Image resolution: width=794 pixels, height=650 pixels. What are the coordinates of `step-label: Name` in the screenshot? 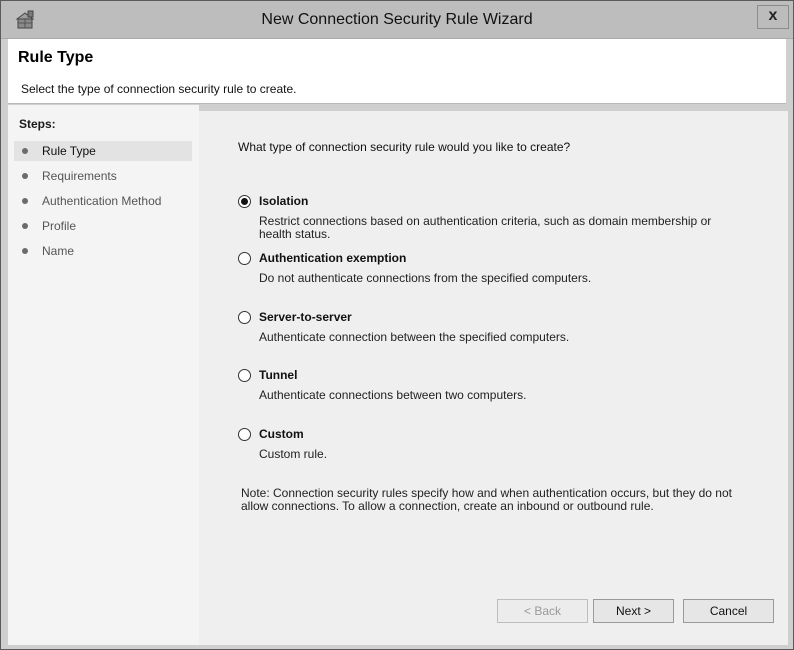 It's located at (58, 251).